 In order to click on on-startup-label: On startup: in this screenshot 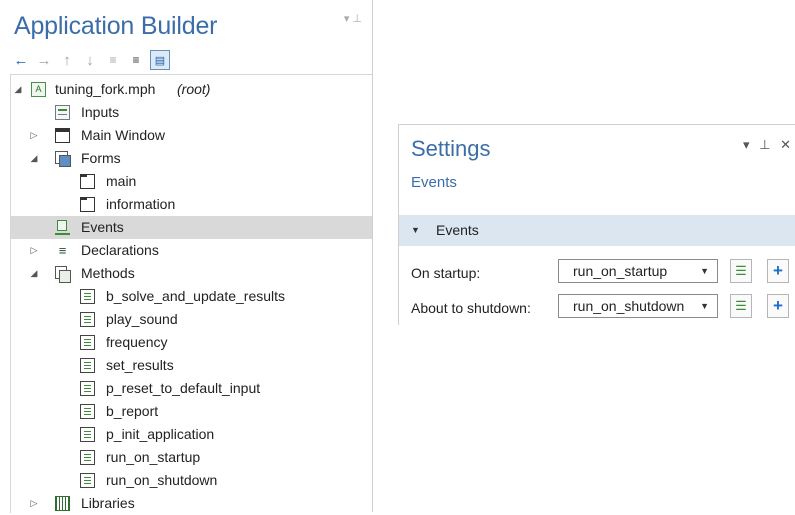, I will do `click(446, 273)`.